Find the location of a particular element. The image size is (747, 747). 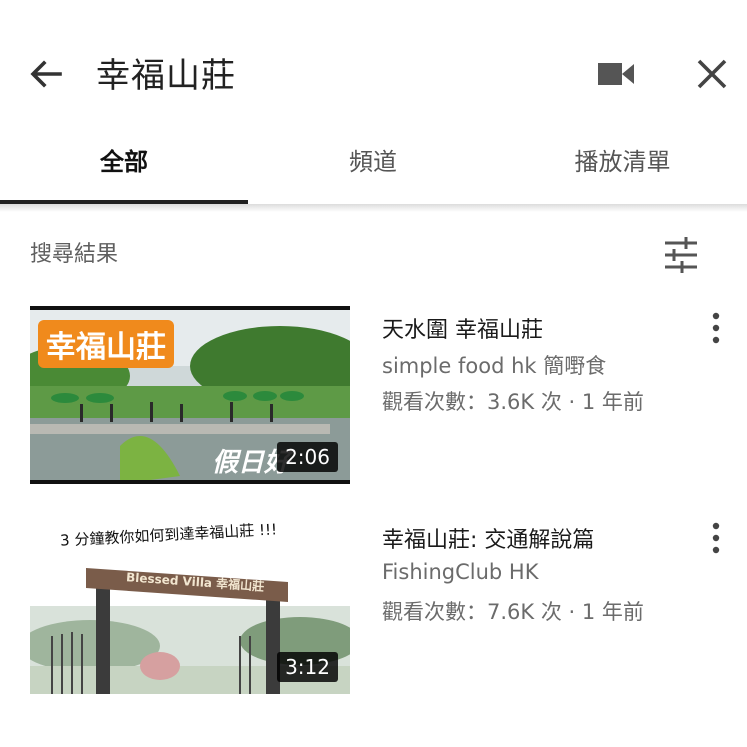

search-query: 幸福山莊 is located at coordinates (166, 72).